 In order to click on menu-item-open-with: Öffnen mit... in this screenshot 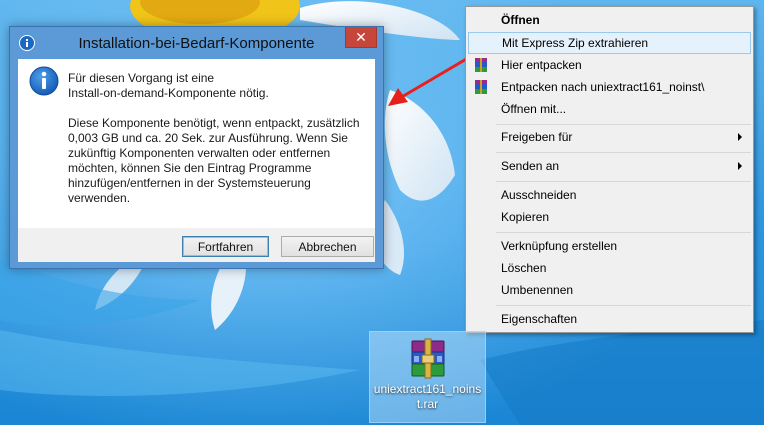, I will do `click(609, 109)`.